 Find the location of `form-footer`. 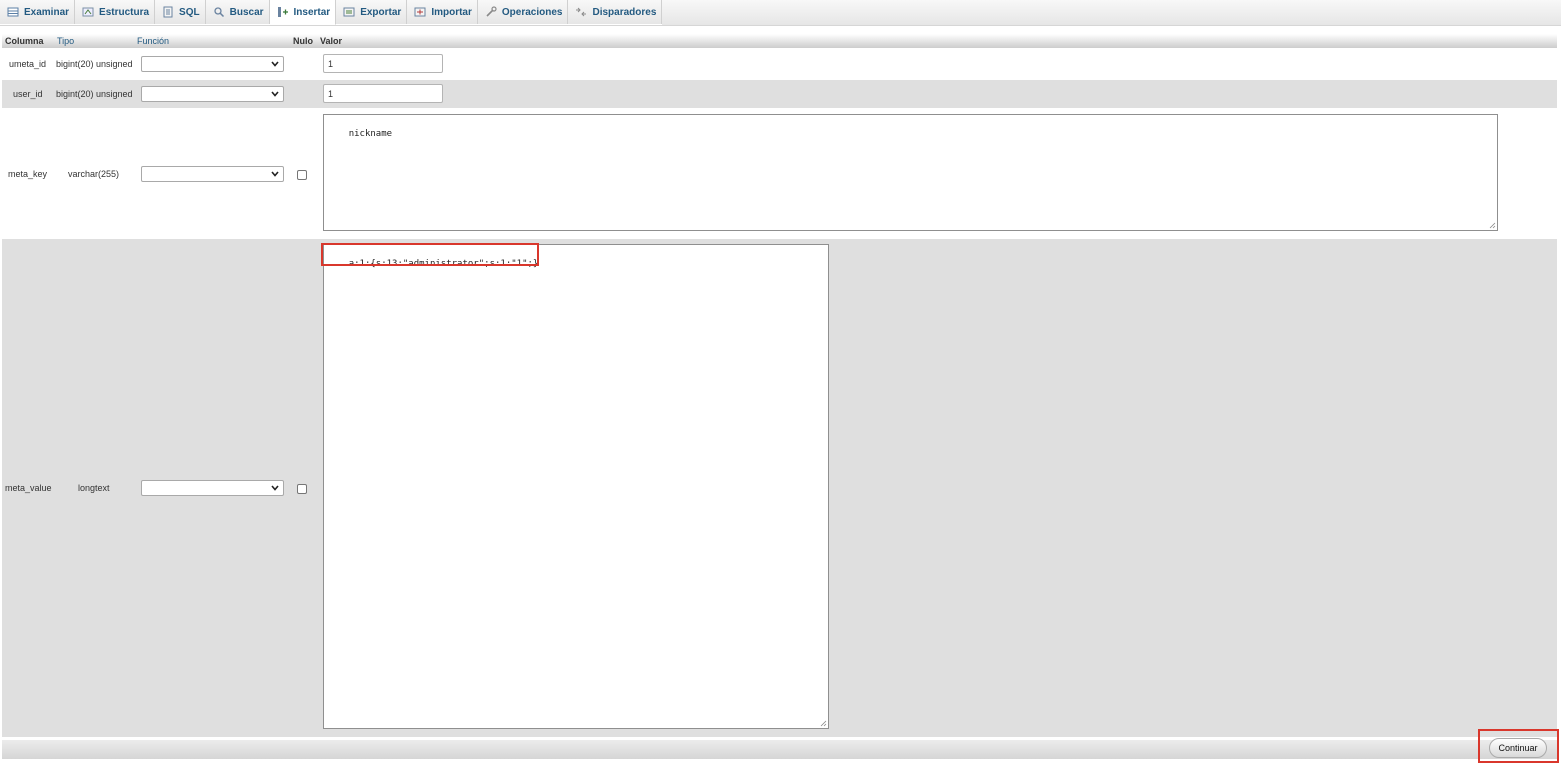

form-footer is located at coordinates (779, 749).